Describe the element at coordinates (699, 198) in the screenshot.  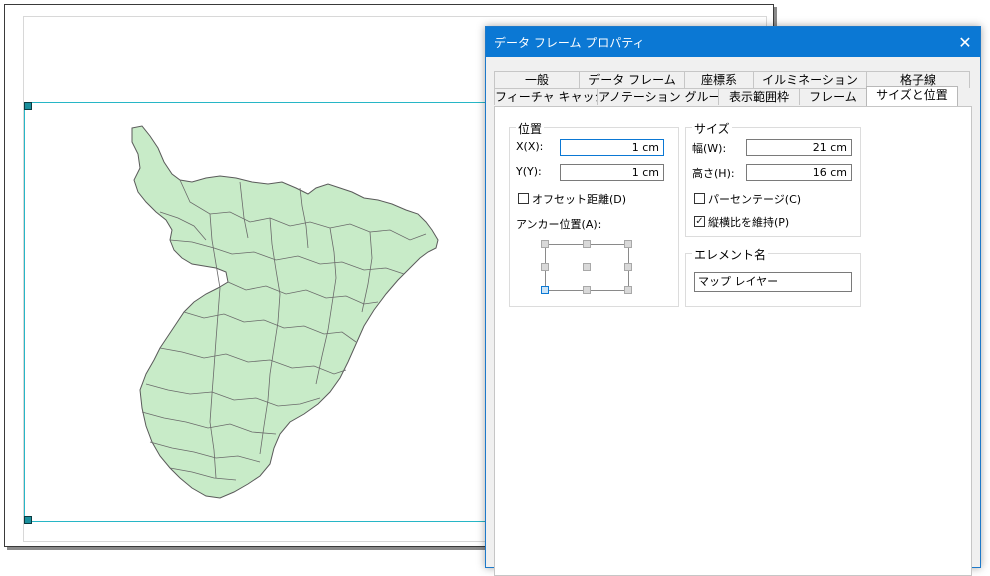
I see `percentage-checkbox` at that location.